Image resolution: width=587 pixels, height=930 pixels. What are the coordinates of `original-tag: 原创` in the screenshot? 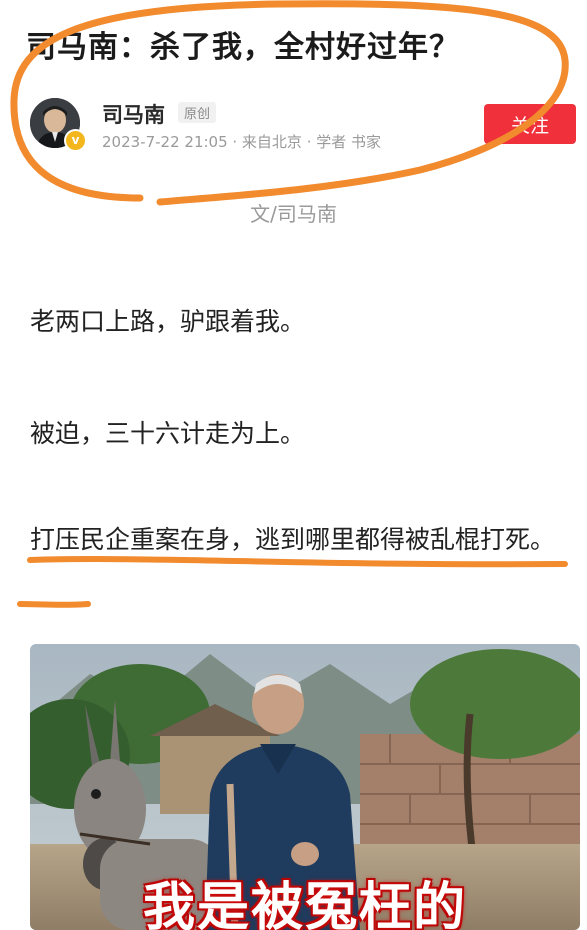 It's located at (197, 112).